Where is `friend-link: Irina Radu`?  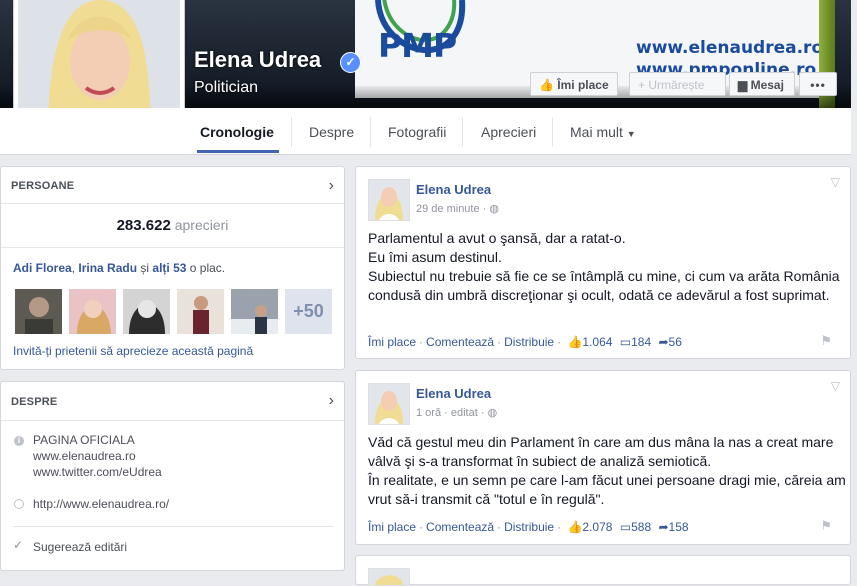
friend-link: Irina Radu is located at coordinates (107, 268).